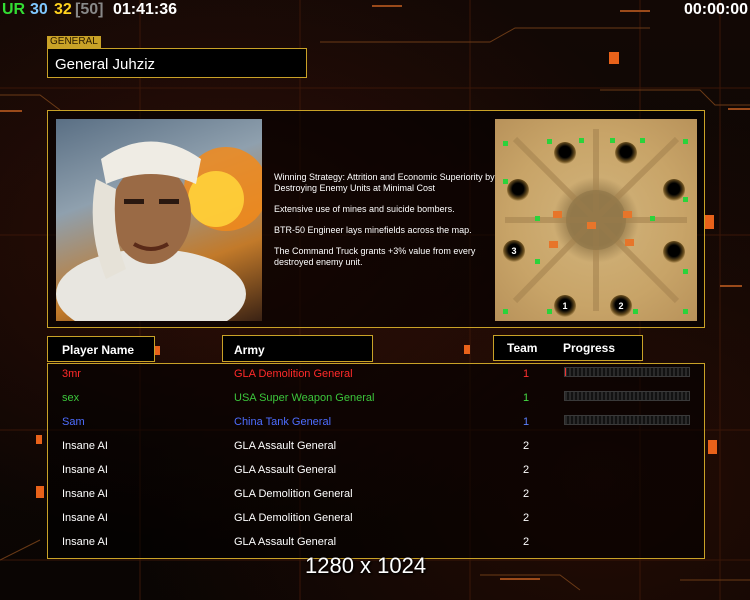 The height and width of the screenshot is (600, 750). I want to click on general-name: General Juhziz, so click(105, 64).